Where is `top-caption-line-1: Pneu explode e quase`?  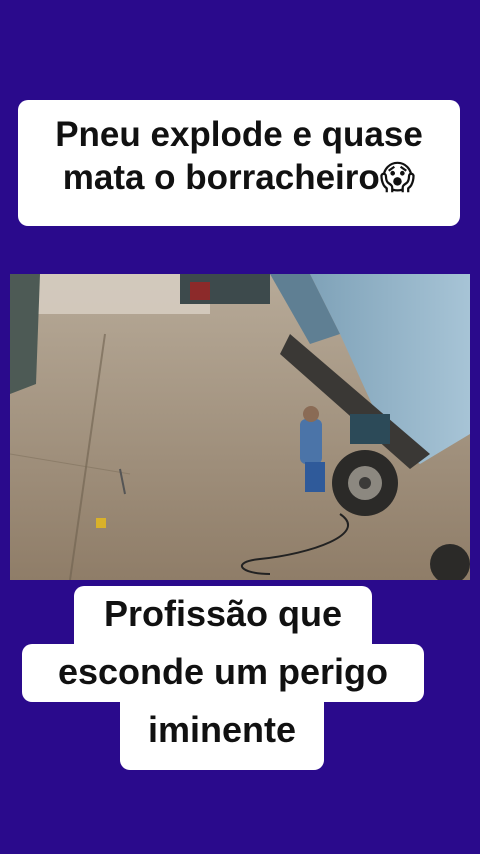 top-caption-line-1: Pneu explode e quase is located at coordinates (239, 134).